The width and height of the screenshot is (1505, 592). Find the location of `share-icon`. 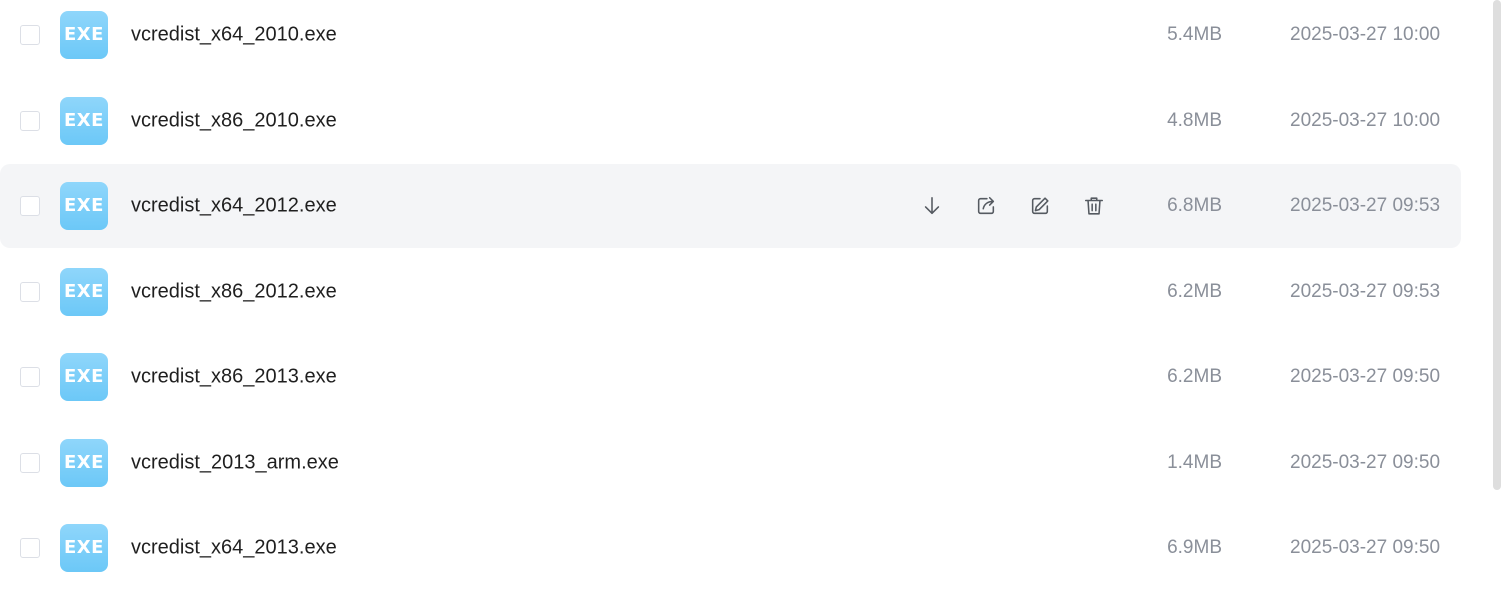

share-icon is located at coordinates (986, 206).